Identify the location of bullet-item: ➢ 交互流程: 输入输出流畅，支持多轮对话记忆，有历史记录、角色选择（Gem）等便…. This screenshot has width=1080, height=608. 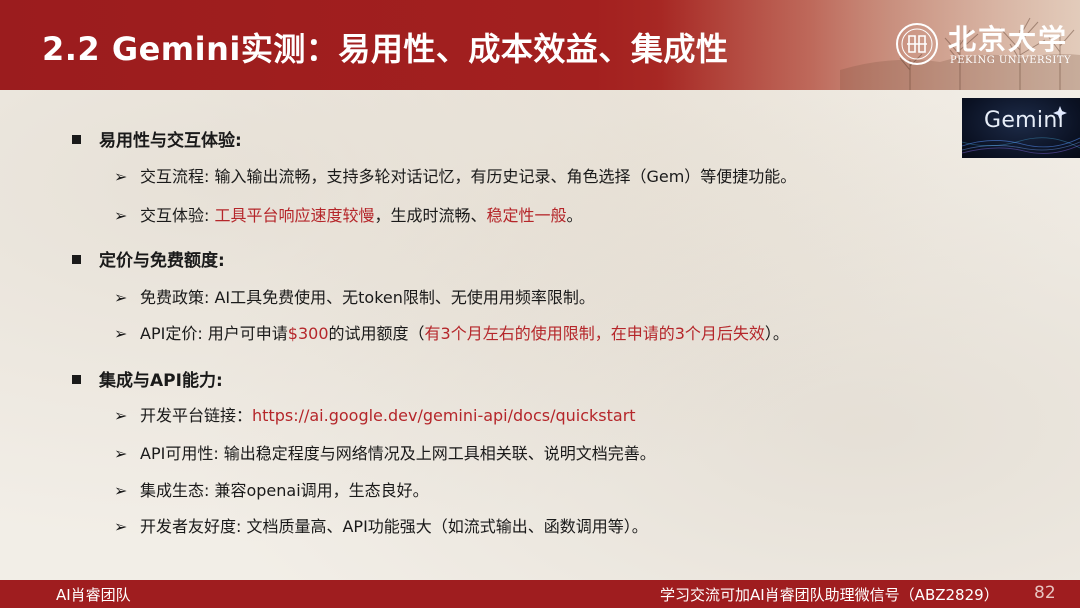
(455, 176).